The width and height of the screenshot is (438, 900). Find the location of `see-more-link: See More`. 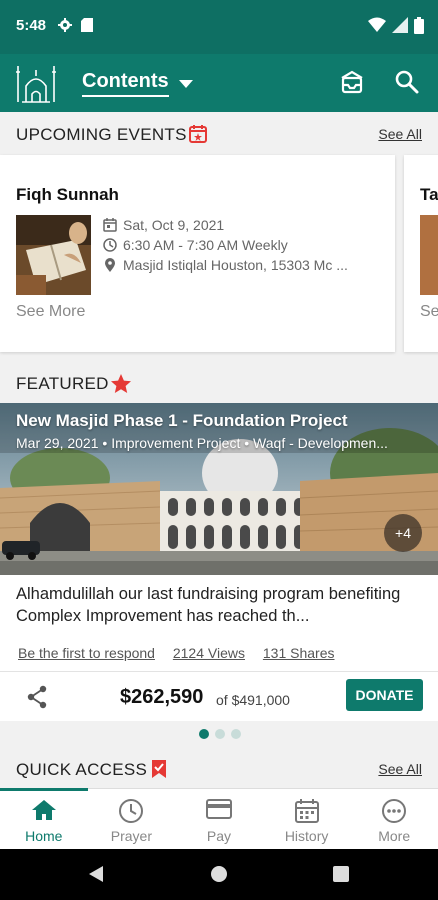

see-more-link: See More is located at coordinates (50, 312).